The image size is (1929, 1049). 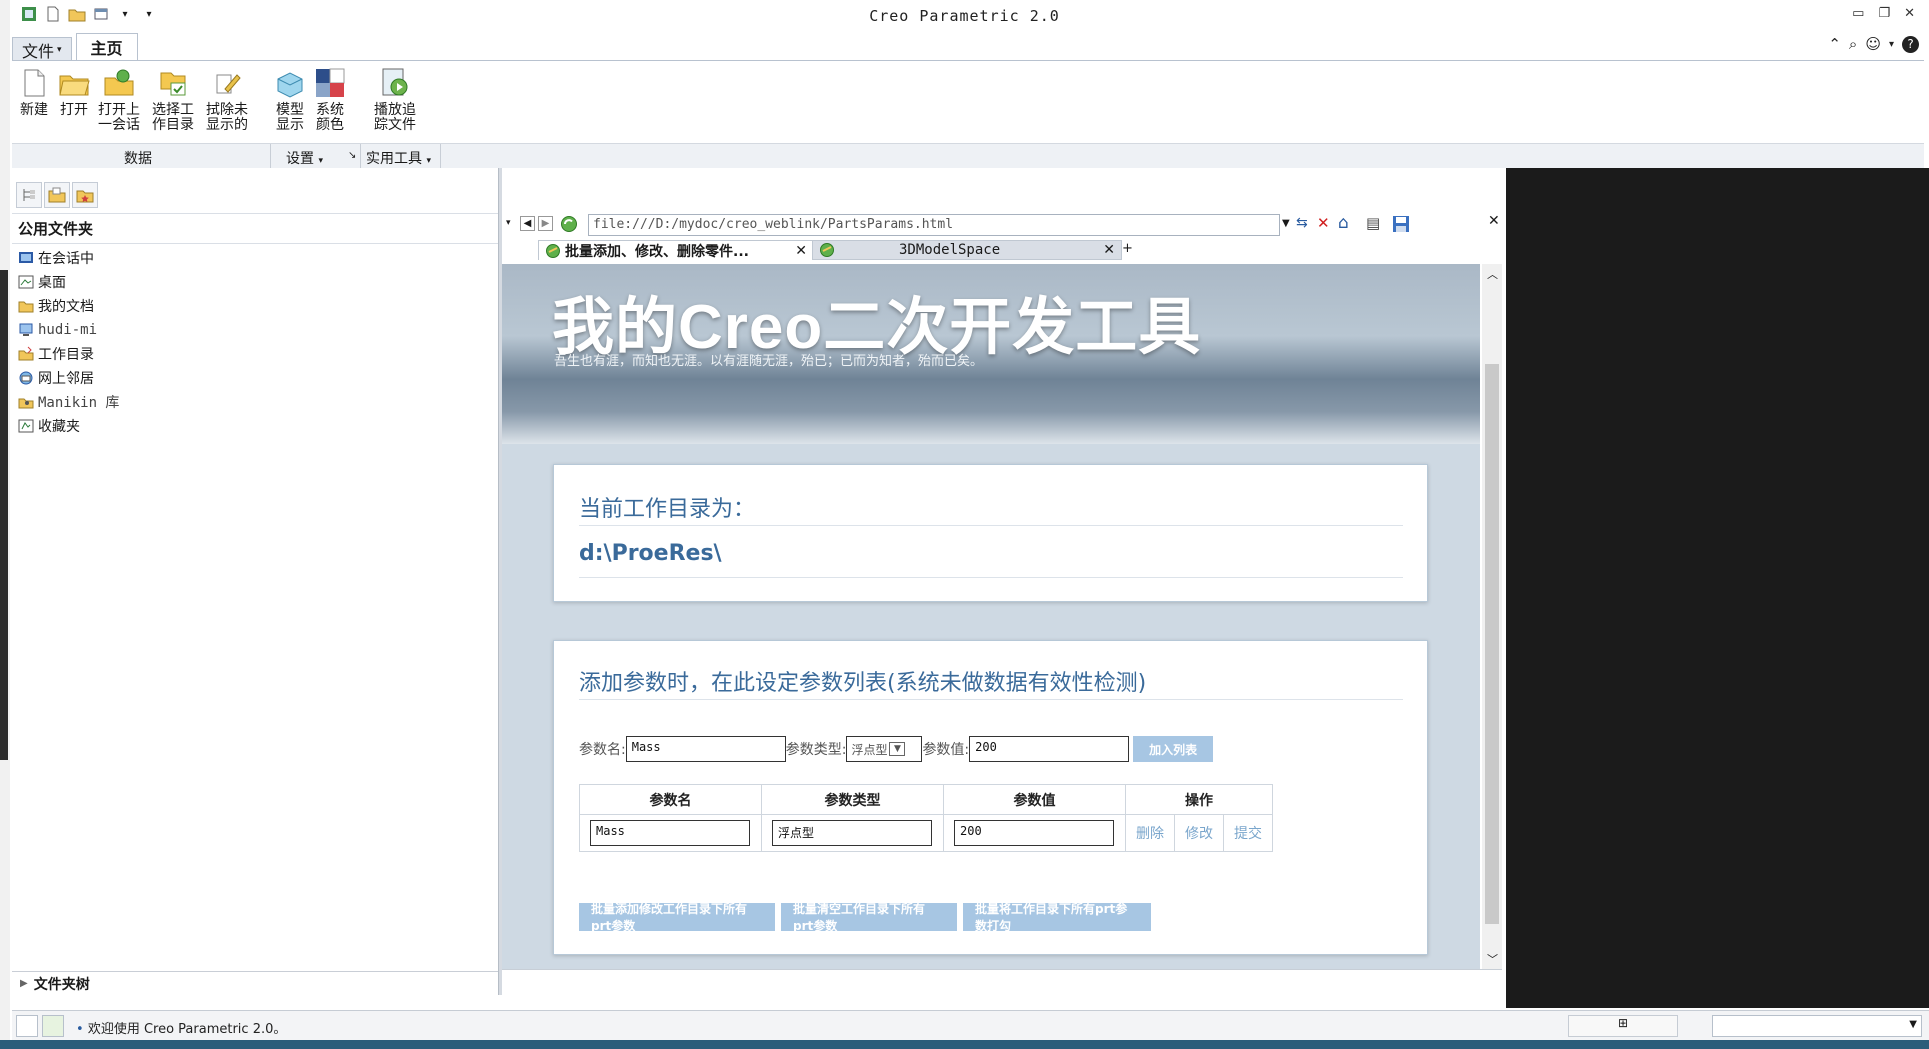 I want to click on params-table: 参数名 参数类型 参数值 操作 Mass 浮点型 200 删除 修改 提交, so click(x=926, y=818).